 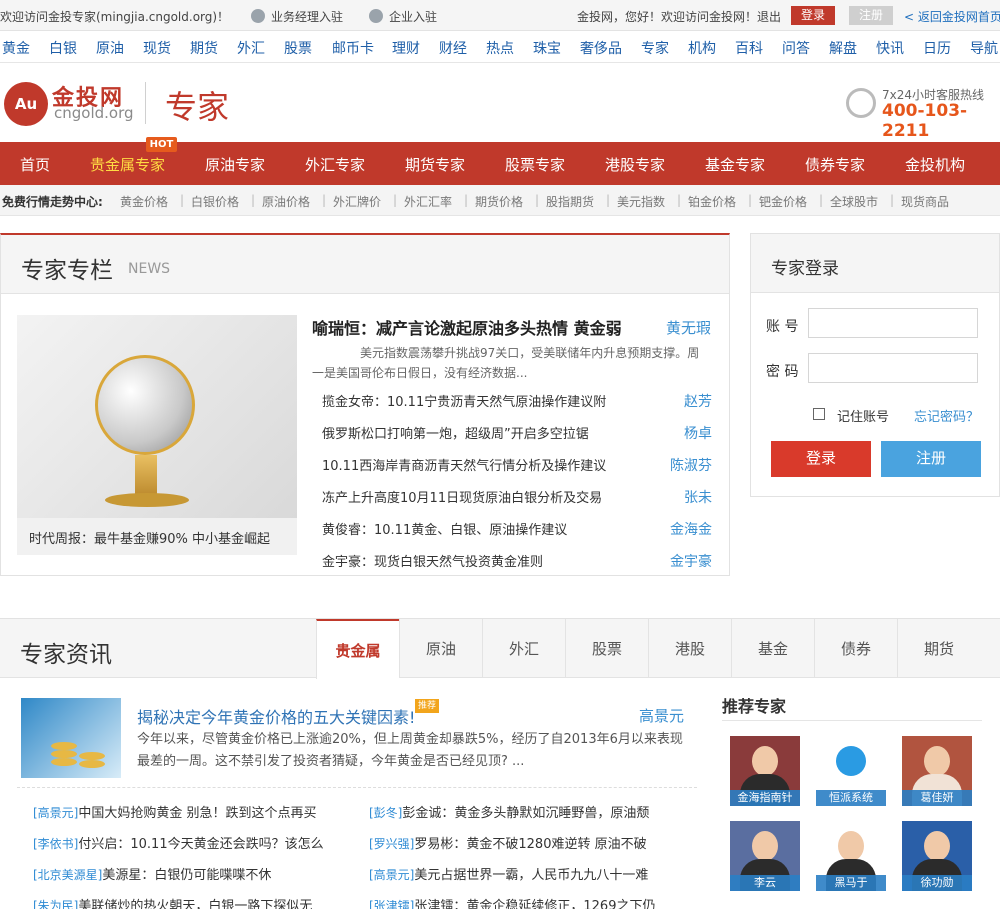 What do you see at coordinates (144, 201) in the screenshot?
I see `quote-link: 黄金价格` at bounding box center [144, 201].